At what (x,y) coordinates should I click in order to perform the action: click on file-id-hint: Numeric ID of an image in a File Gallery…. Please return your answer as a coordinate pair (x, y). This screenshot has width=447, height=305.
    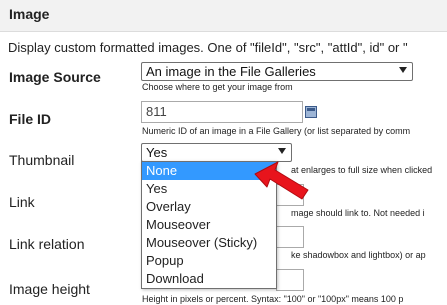
    Looking at the image, I should click on (276, 131).